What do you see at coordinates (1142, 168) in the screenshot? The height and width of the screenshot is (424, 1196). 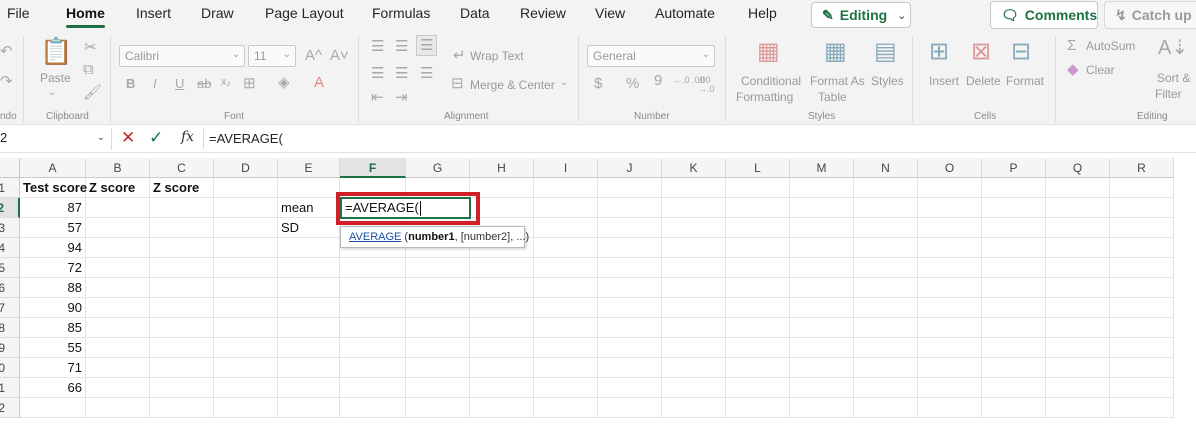 I see `column-header-r: R` at bounding box center [1142, 168].